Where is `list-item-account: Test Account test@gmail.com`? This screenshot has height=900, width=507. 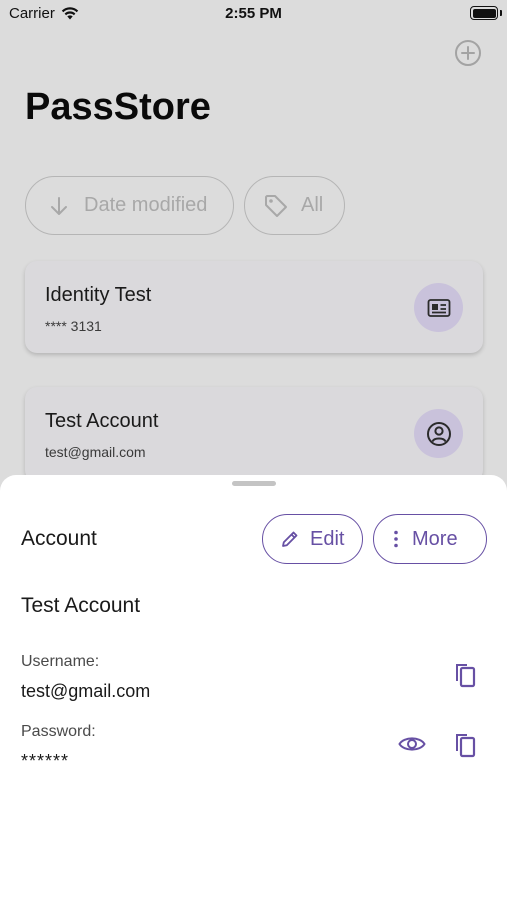 list-item-account: Test Account test@gmail.com is located at coordinates (254, 434).